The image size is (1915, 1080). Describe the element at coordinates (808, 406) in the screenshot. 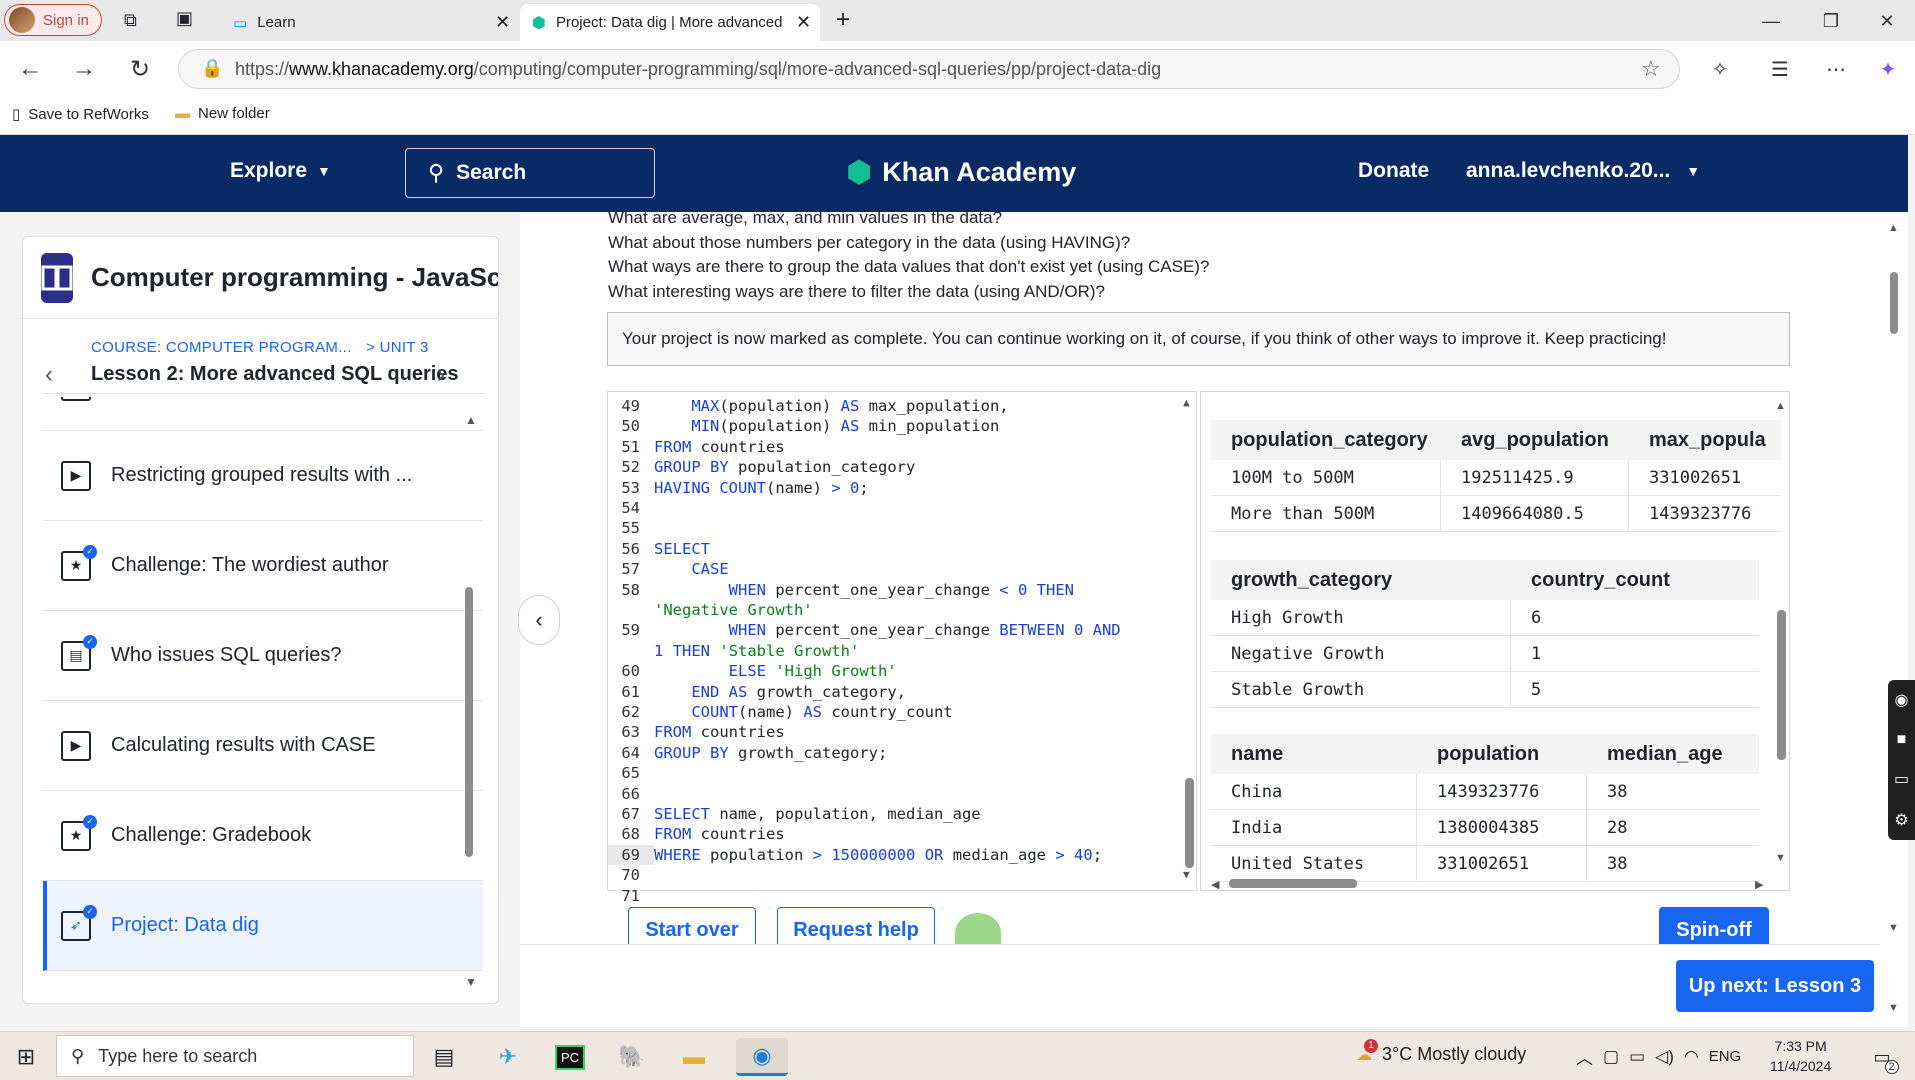

I see `code-line: 49 MAX(population) AS max_population,` at that location.